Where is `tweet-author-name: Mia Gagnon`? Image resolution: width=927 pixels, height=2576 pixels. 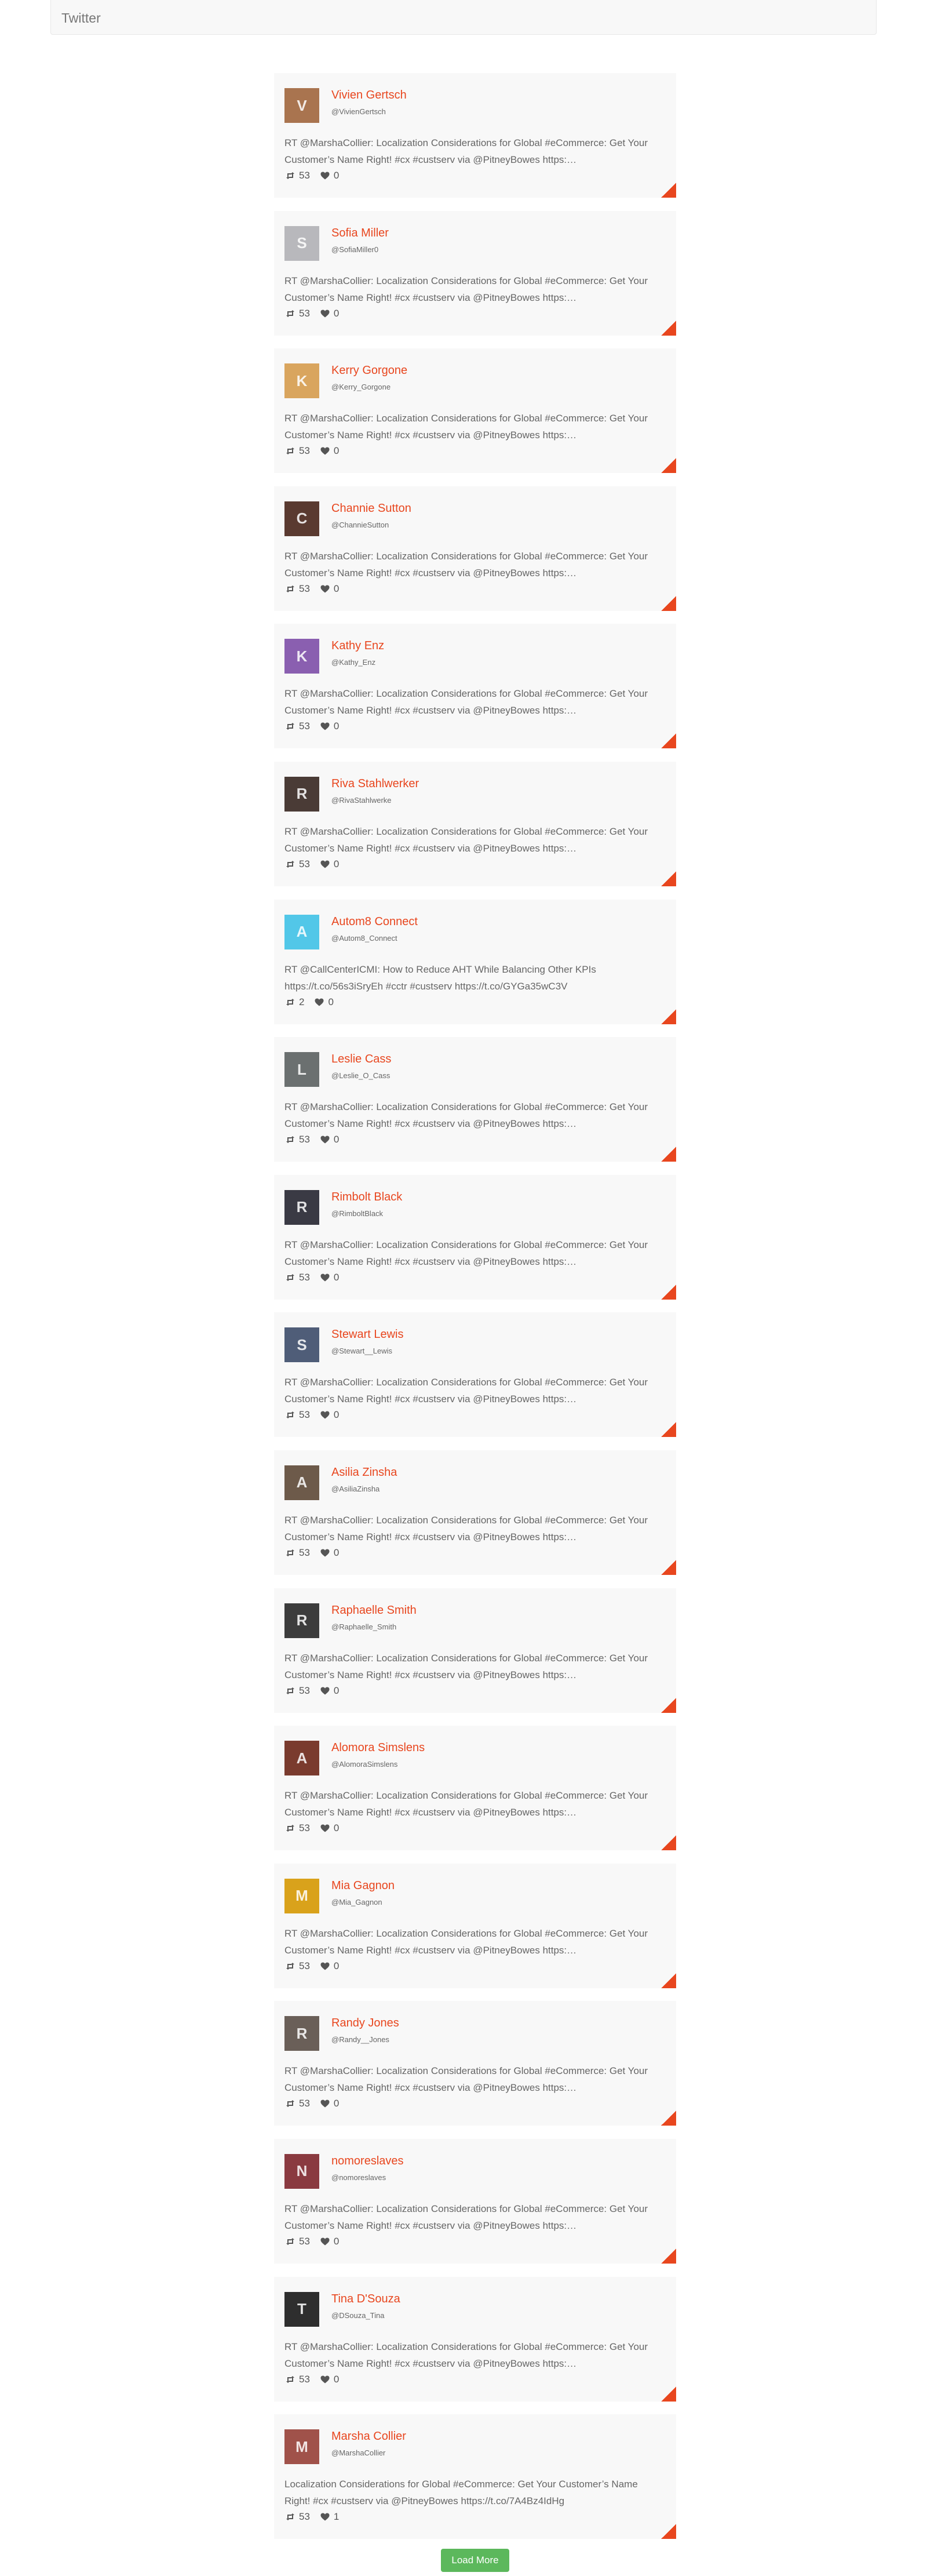
tweet-author-name: Mia Gagnon is located at coordinates (363, 1886).